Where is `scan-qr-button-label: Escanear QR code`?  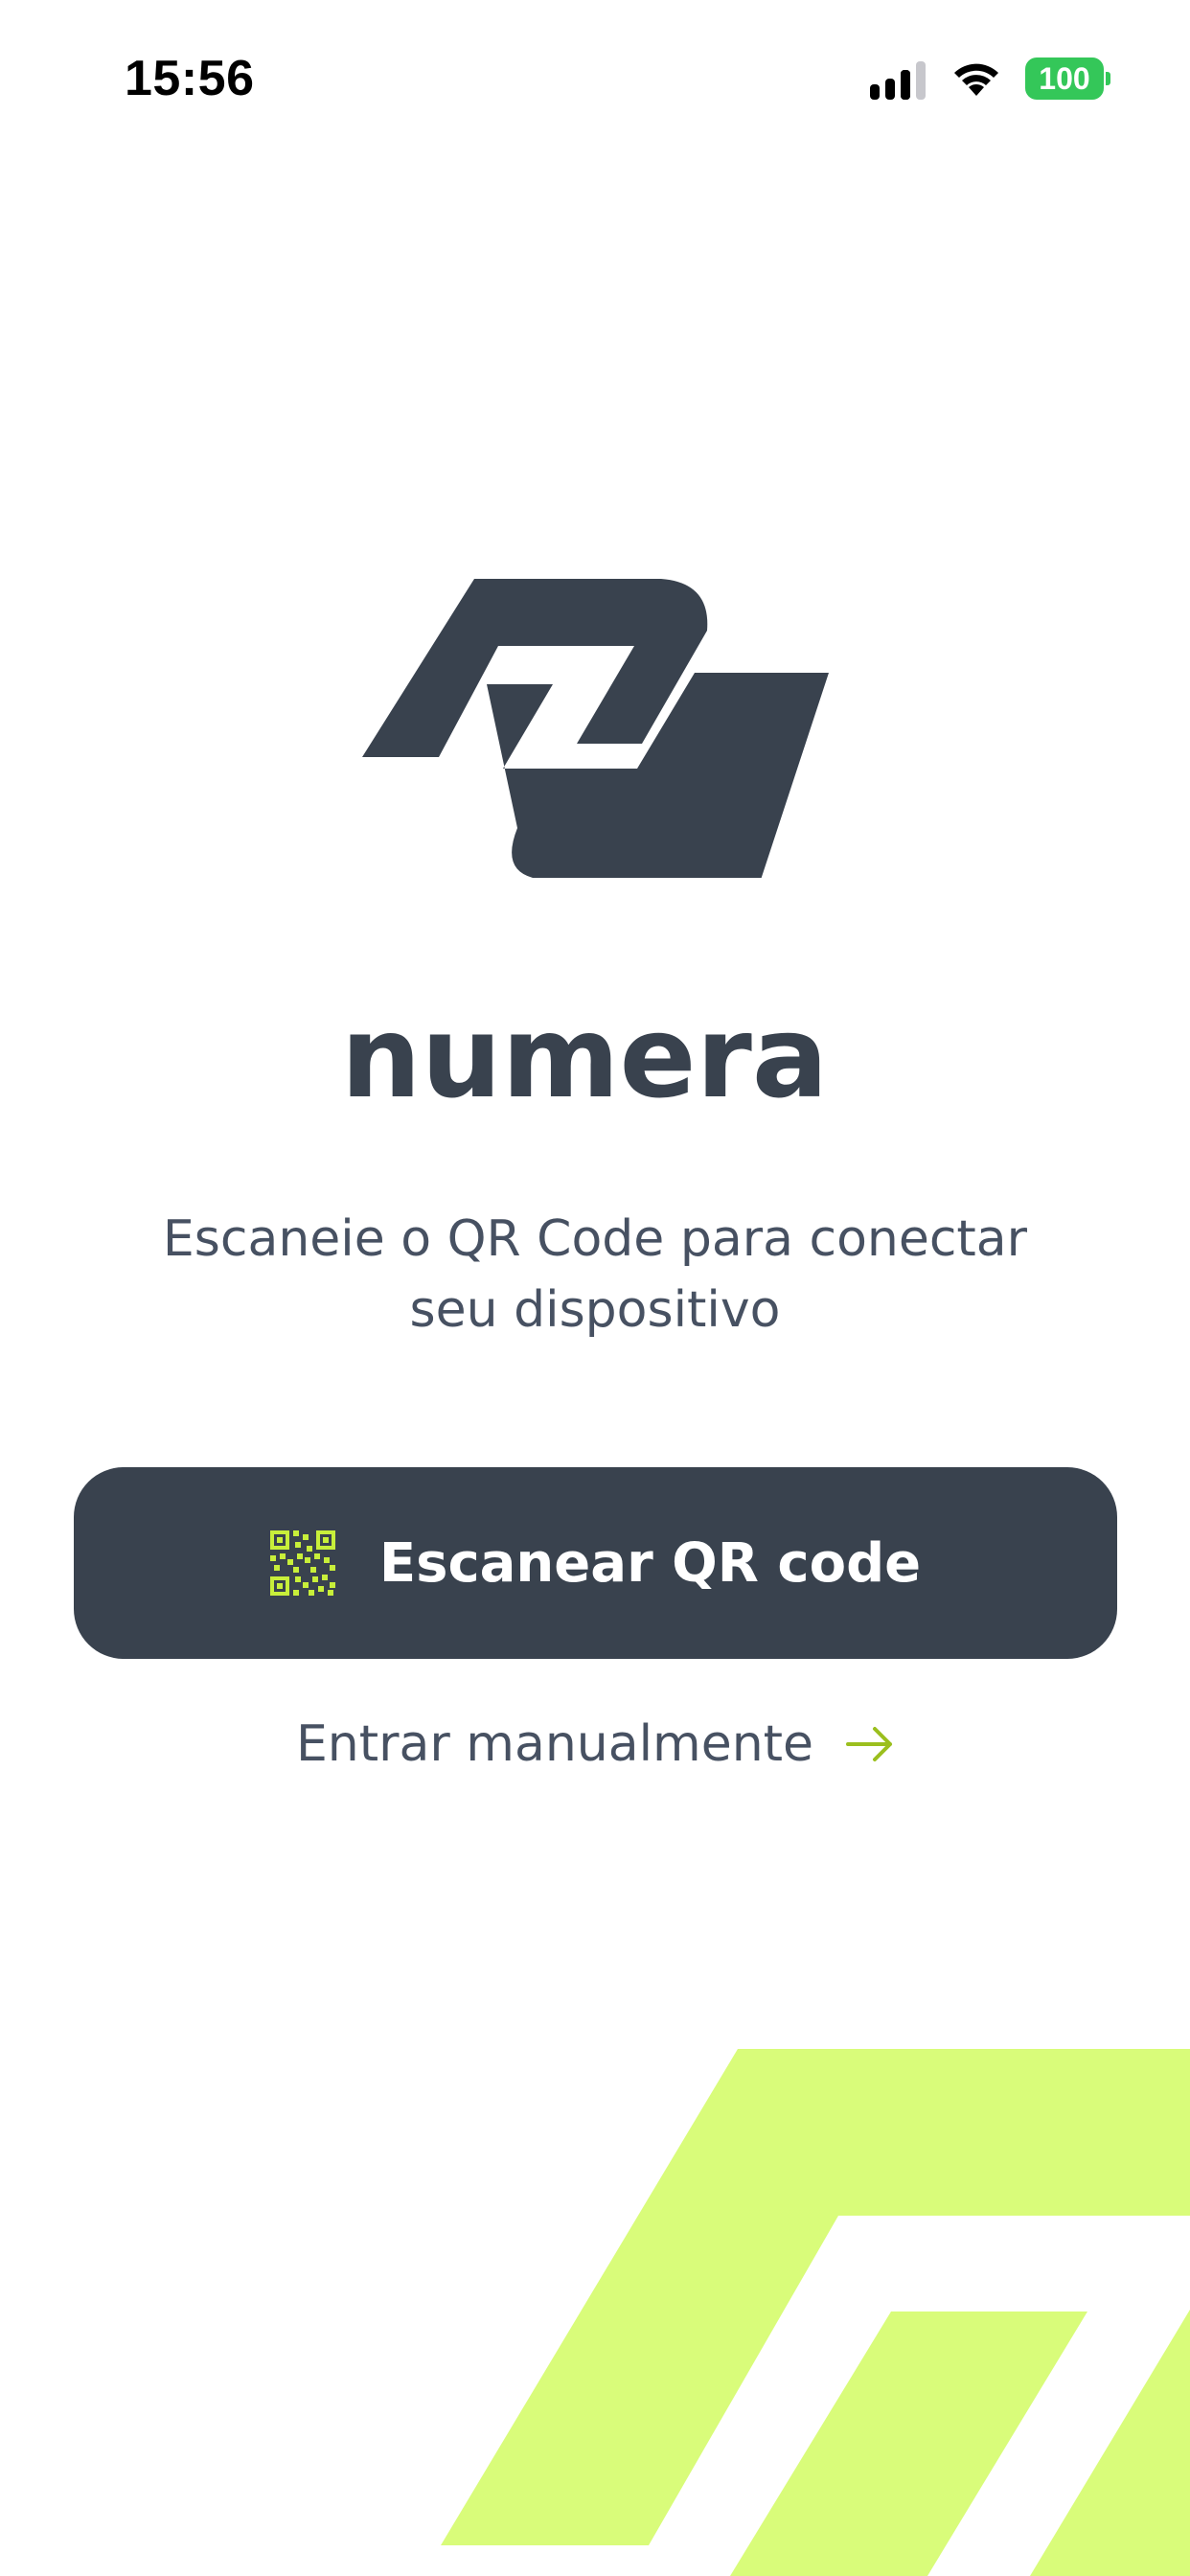
scan-qr-button-label: Escanear QR code is located at coordinates (650, 1563).